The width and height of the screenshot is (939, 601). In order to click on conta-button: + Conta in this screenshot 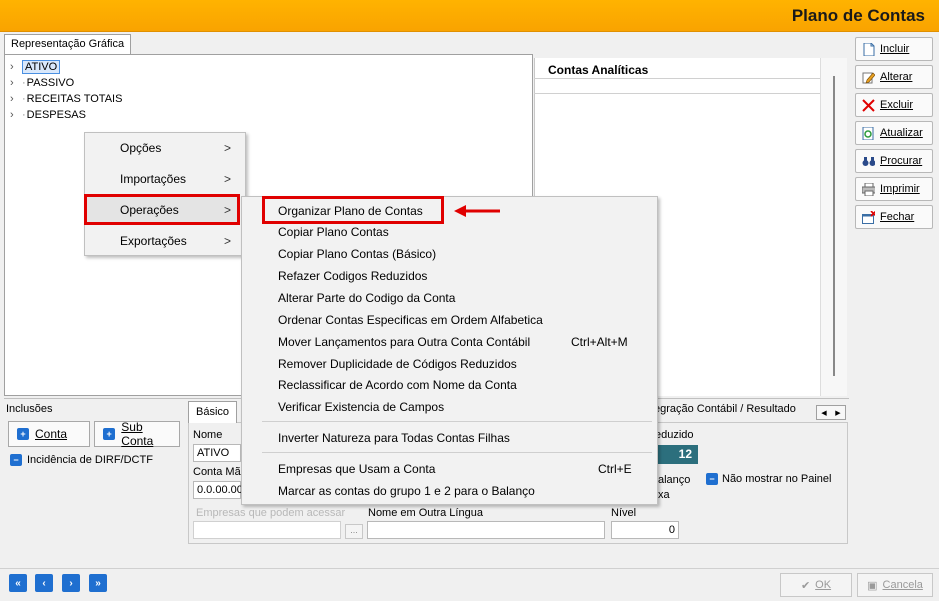, I will do `click(49, 434)`.